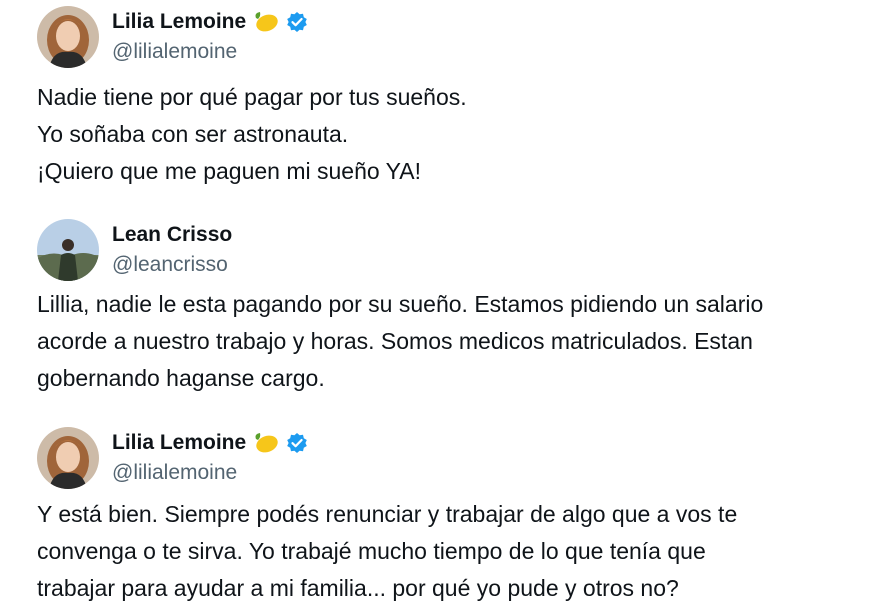 The image size is (892, 607). I want to click on tweet-line: gobernando haganse cargo., so click(181, 378).